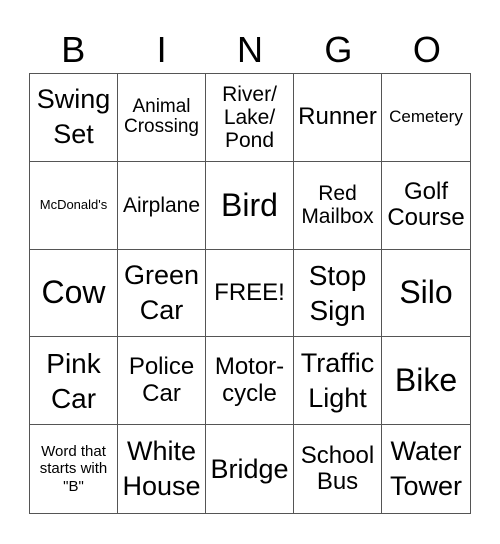  Describe the element at coordinates (338, 293) in the screenshot. I see `bingo-cell: Stop Sign` at that location.